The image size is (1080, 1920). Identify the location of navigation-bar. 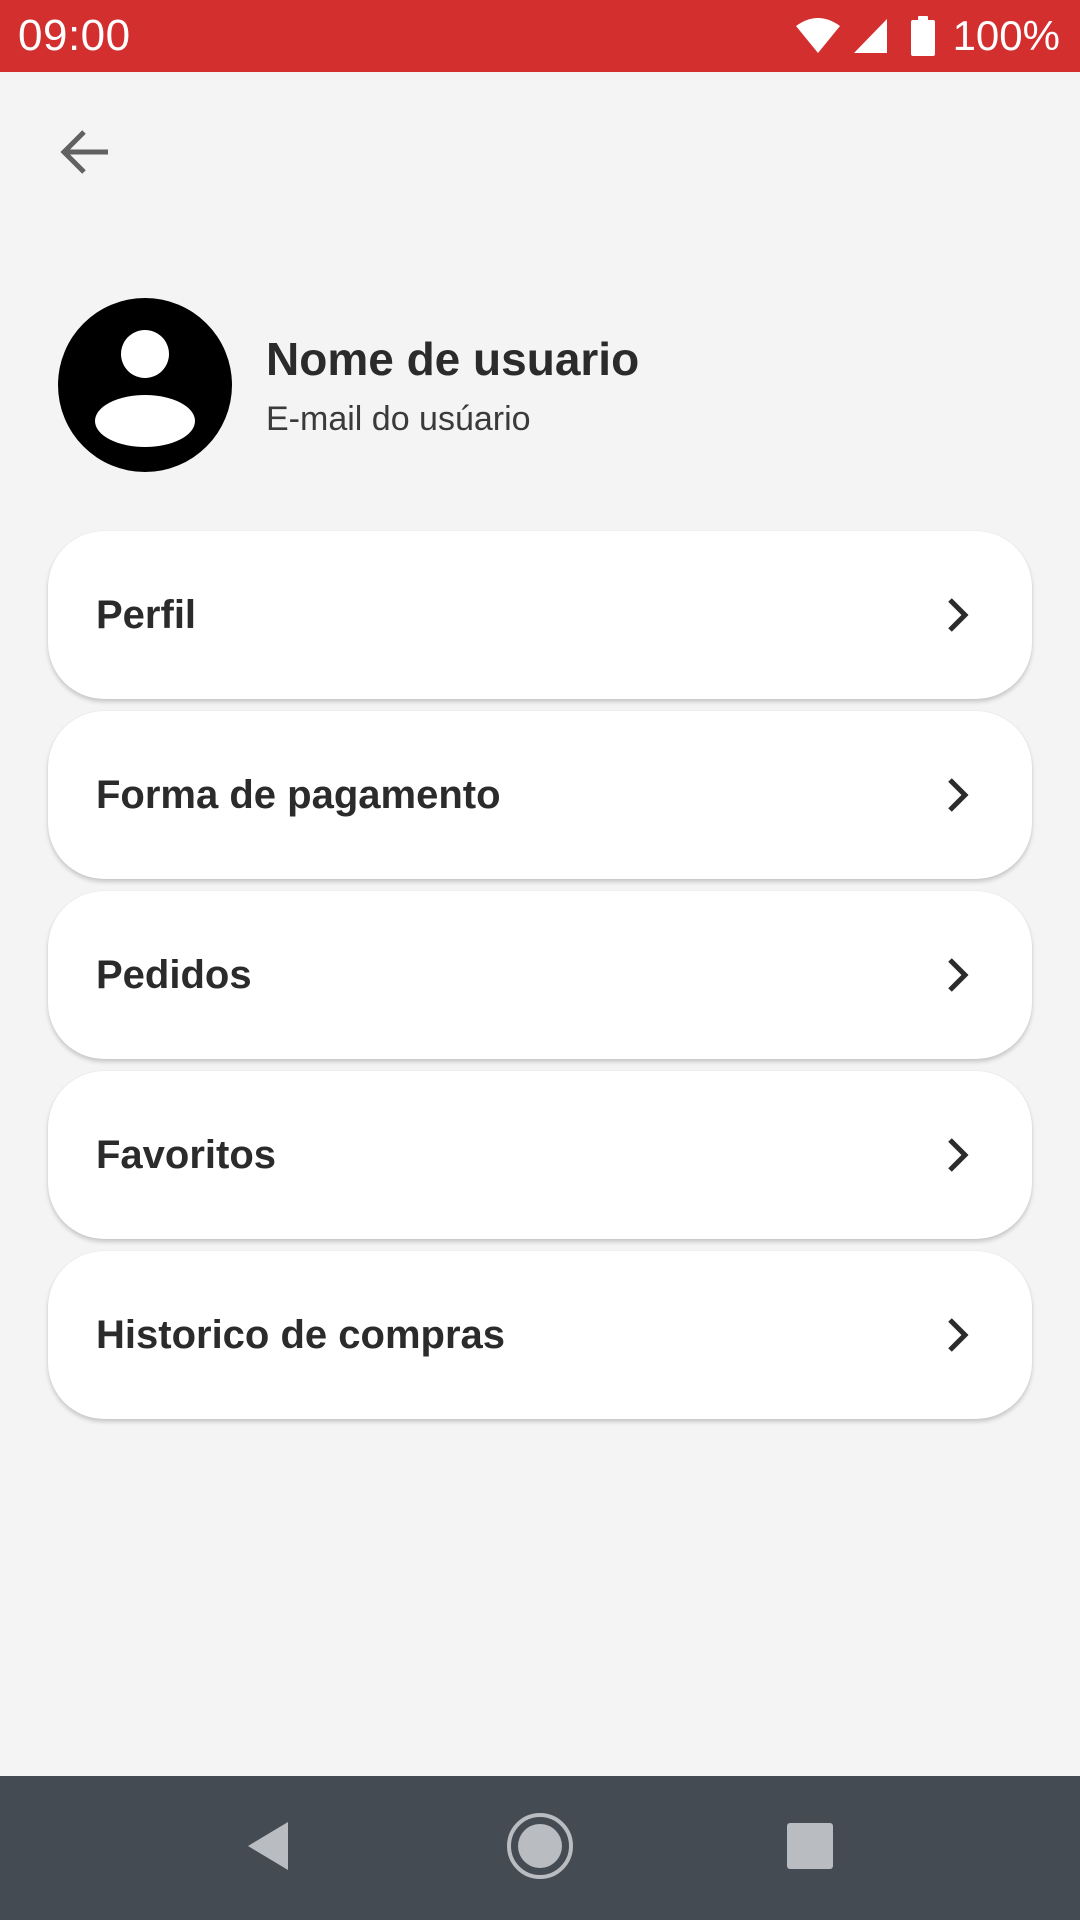
(540, 1848).